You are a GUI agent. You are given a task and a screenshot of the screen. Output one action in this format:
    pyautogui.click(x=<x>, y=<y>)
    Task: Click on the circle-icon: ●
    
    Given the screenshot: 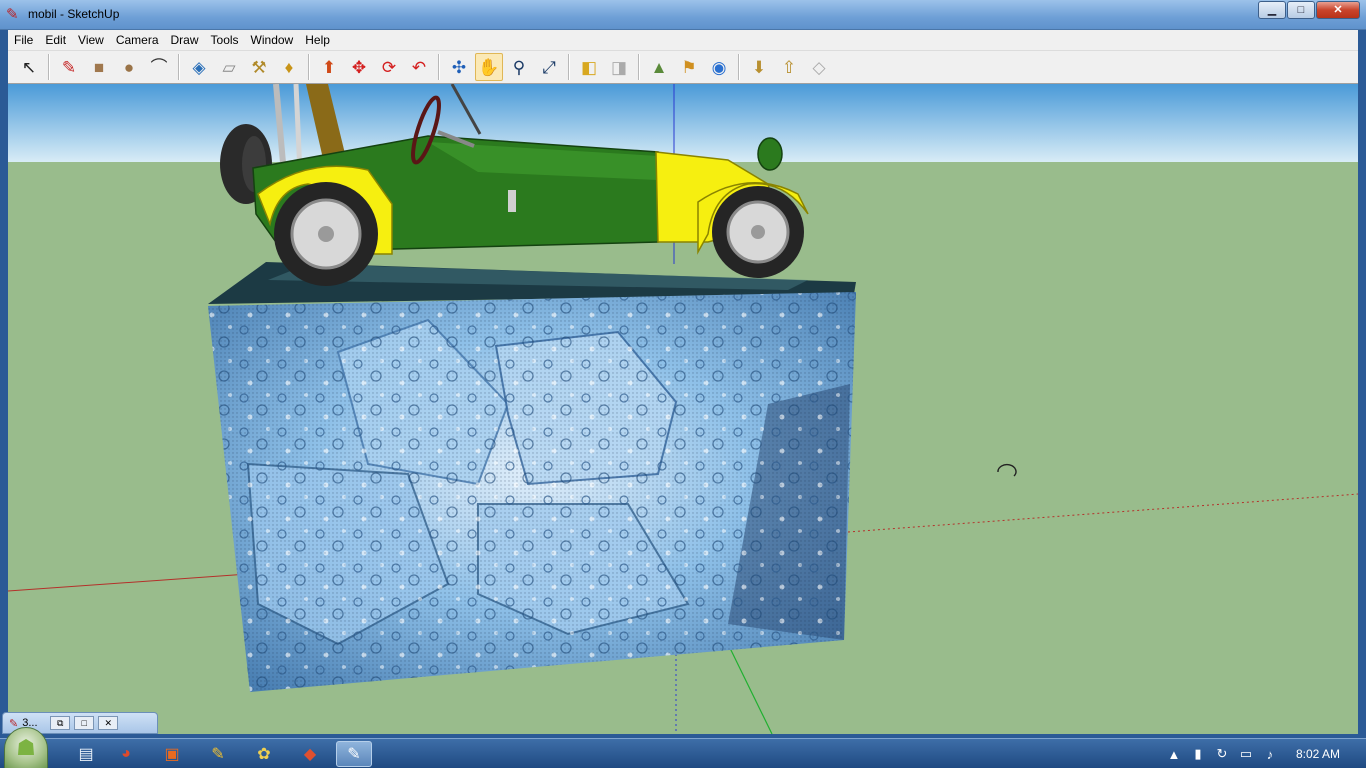 What is the action you would take?
    pyautogui.click(x=129, y=67)
    